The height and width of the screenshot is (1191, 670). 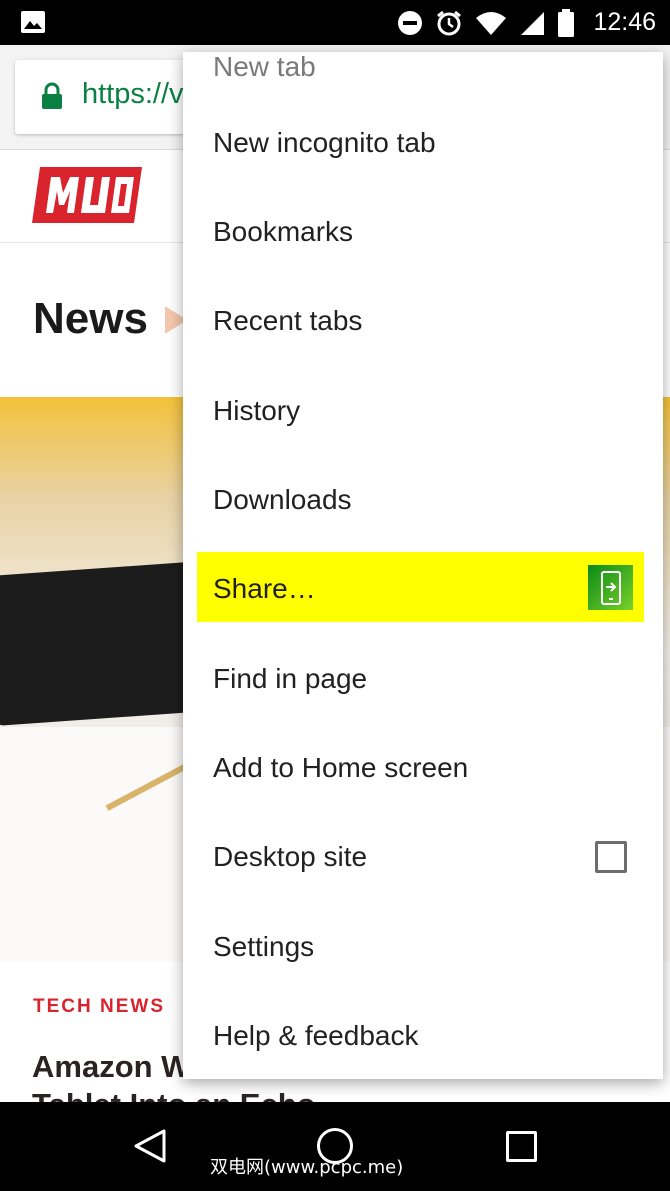 What do you see at coordinates (410, 22) in the screenshot?
I see `do-not-disturb-icon` at bounding box center [410, 22].